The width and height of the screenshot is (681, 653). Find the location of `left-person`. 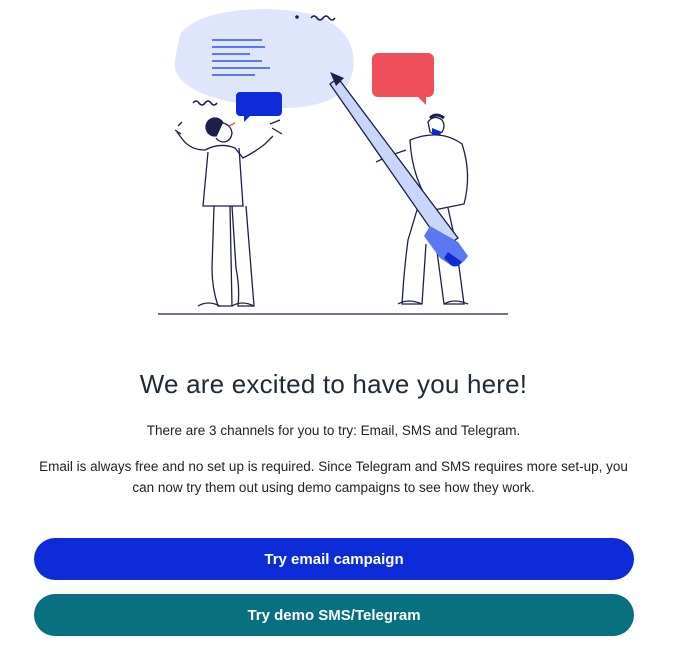

left-person is located at coordinates (228, 212).